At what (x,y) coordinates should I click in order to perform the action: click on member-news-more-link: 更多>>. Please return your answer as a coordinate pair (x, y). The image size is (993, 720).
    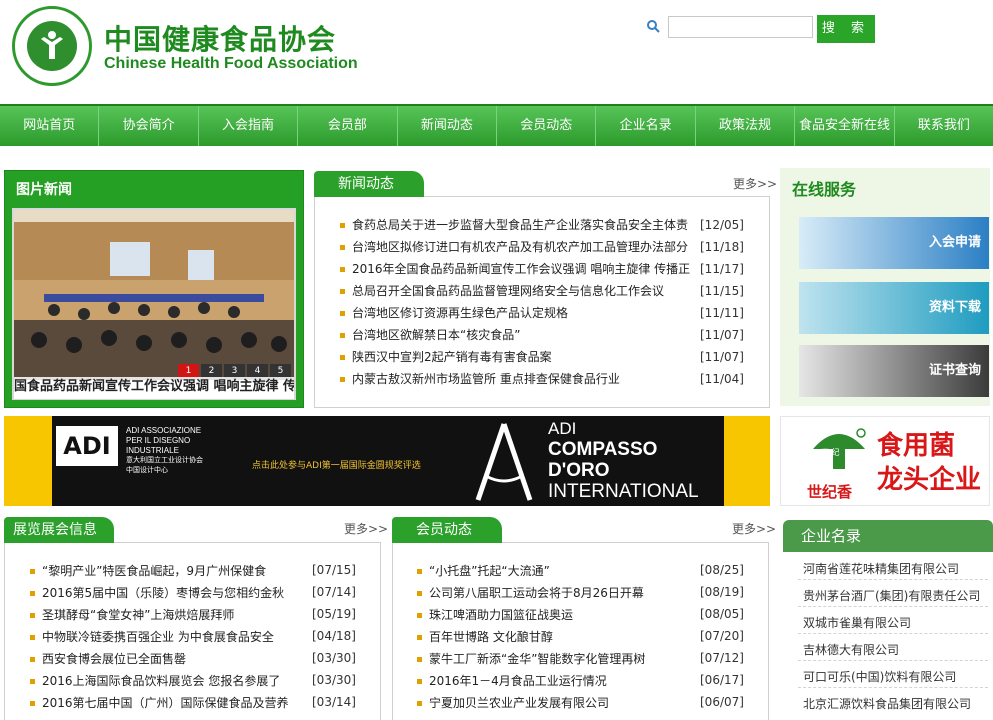
    Looking at the image, I should click on (754, 528).